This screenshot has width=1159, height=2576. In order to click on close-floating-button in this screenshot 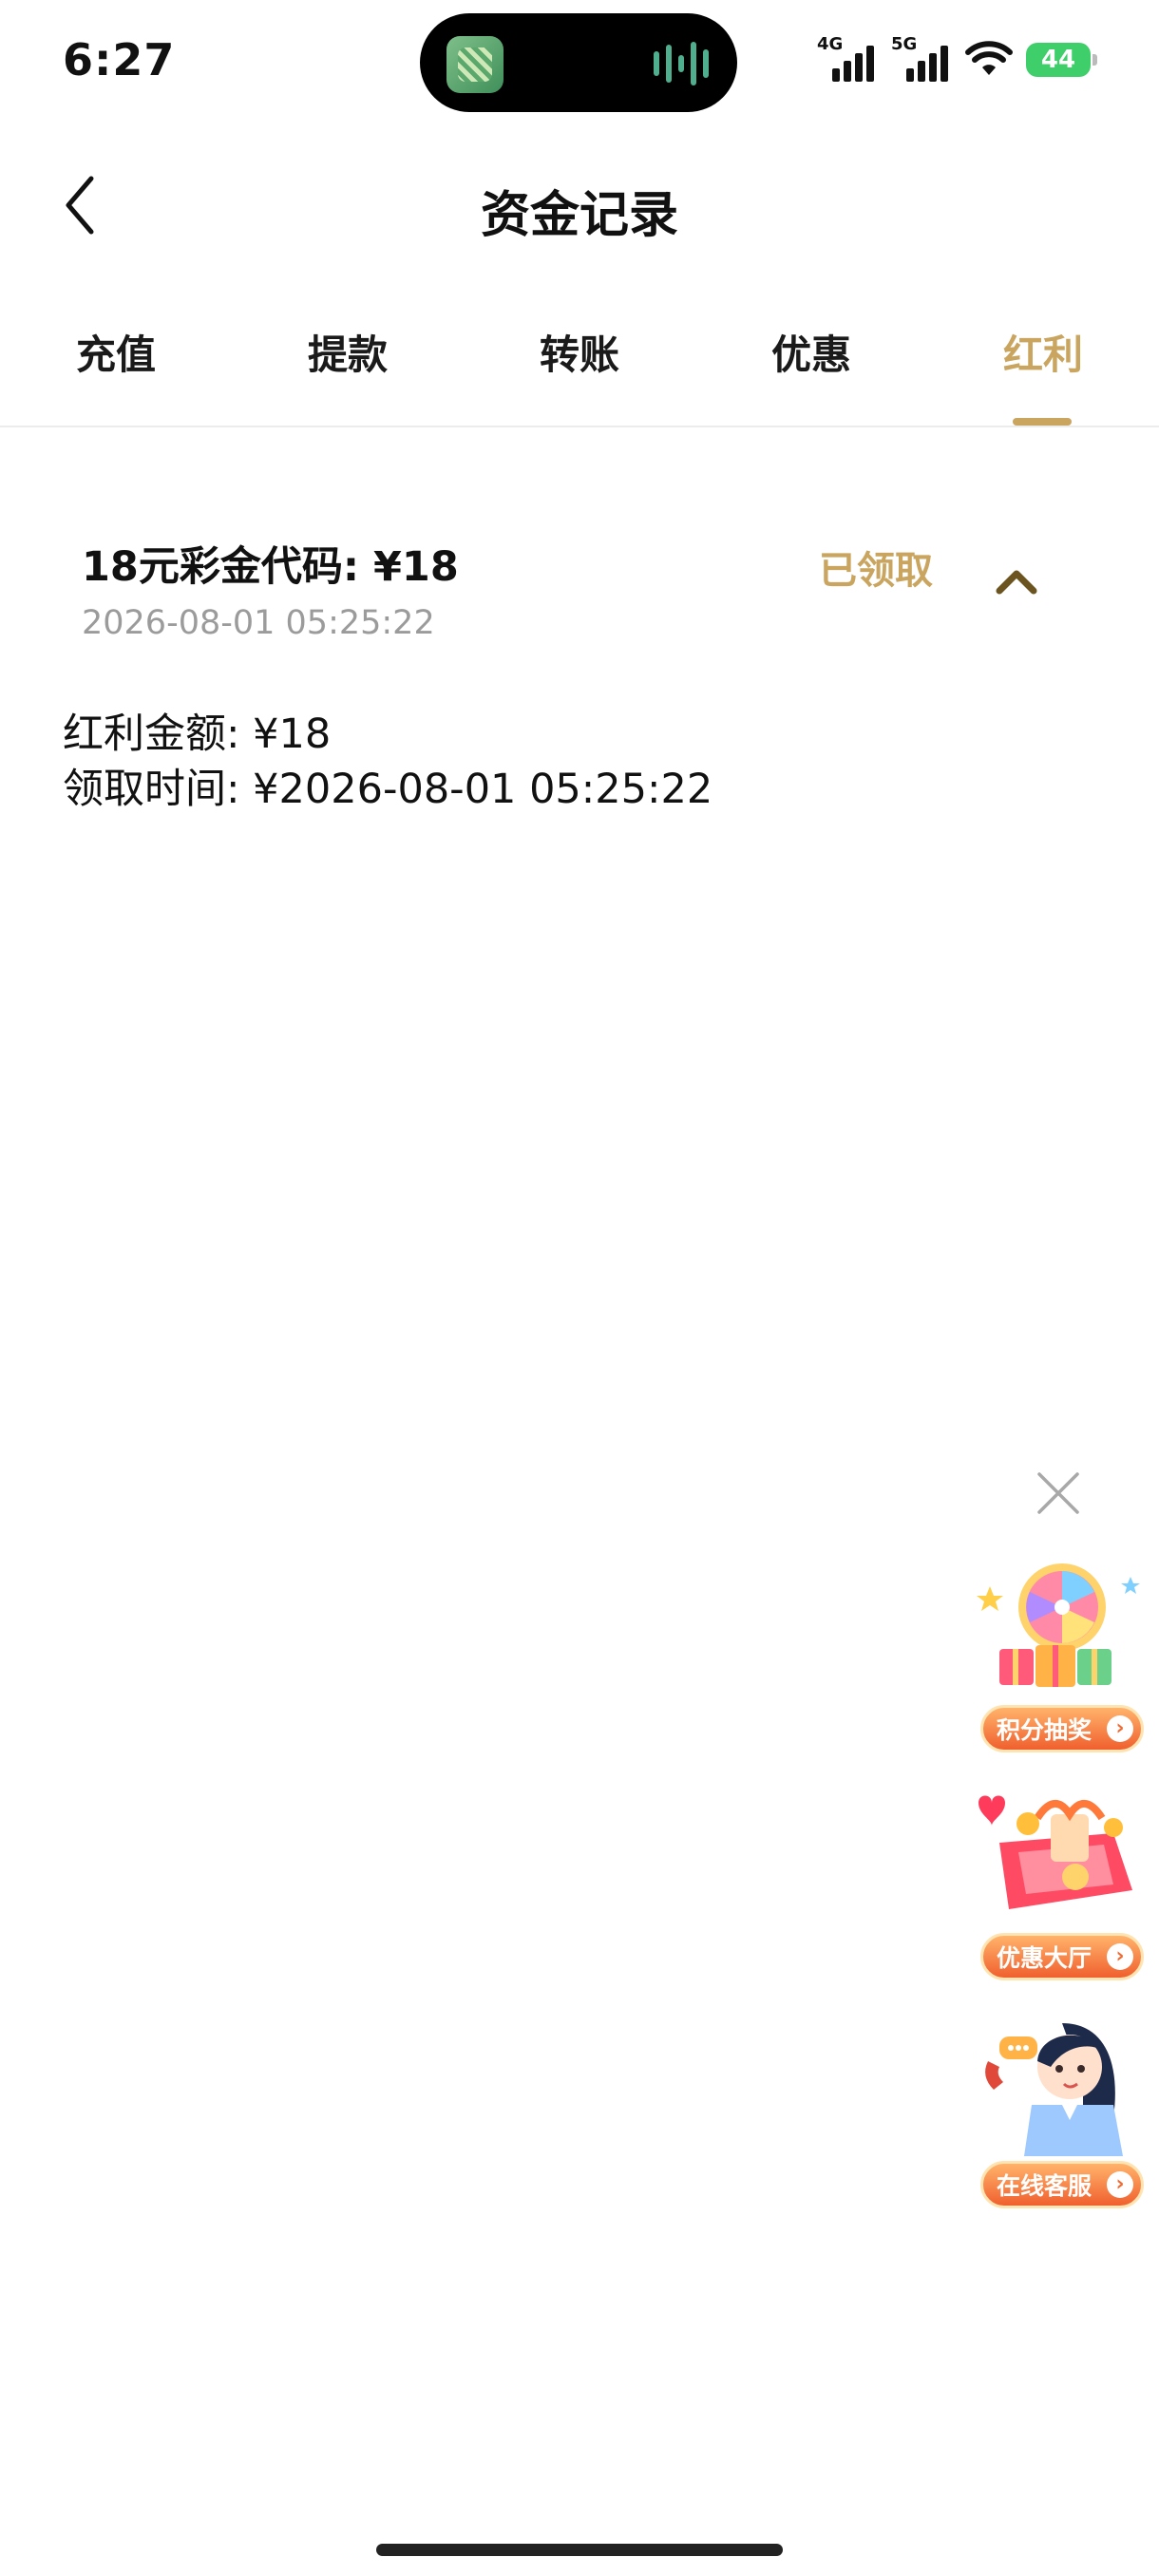, I will do `click(1058, 1493)`.